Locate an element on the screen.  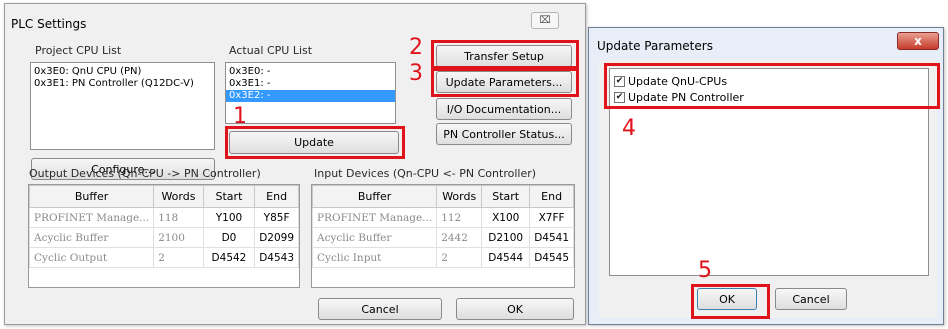
table-row: PROFINET Manage... 118 Y100 Y85F is located at coordinates (164, 217).